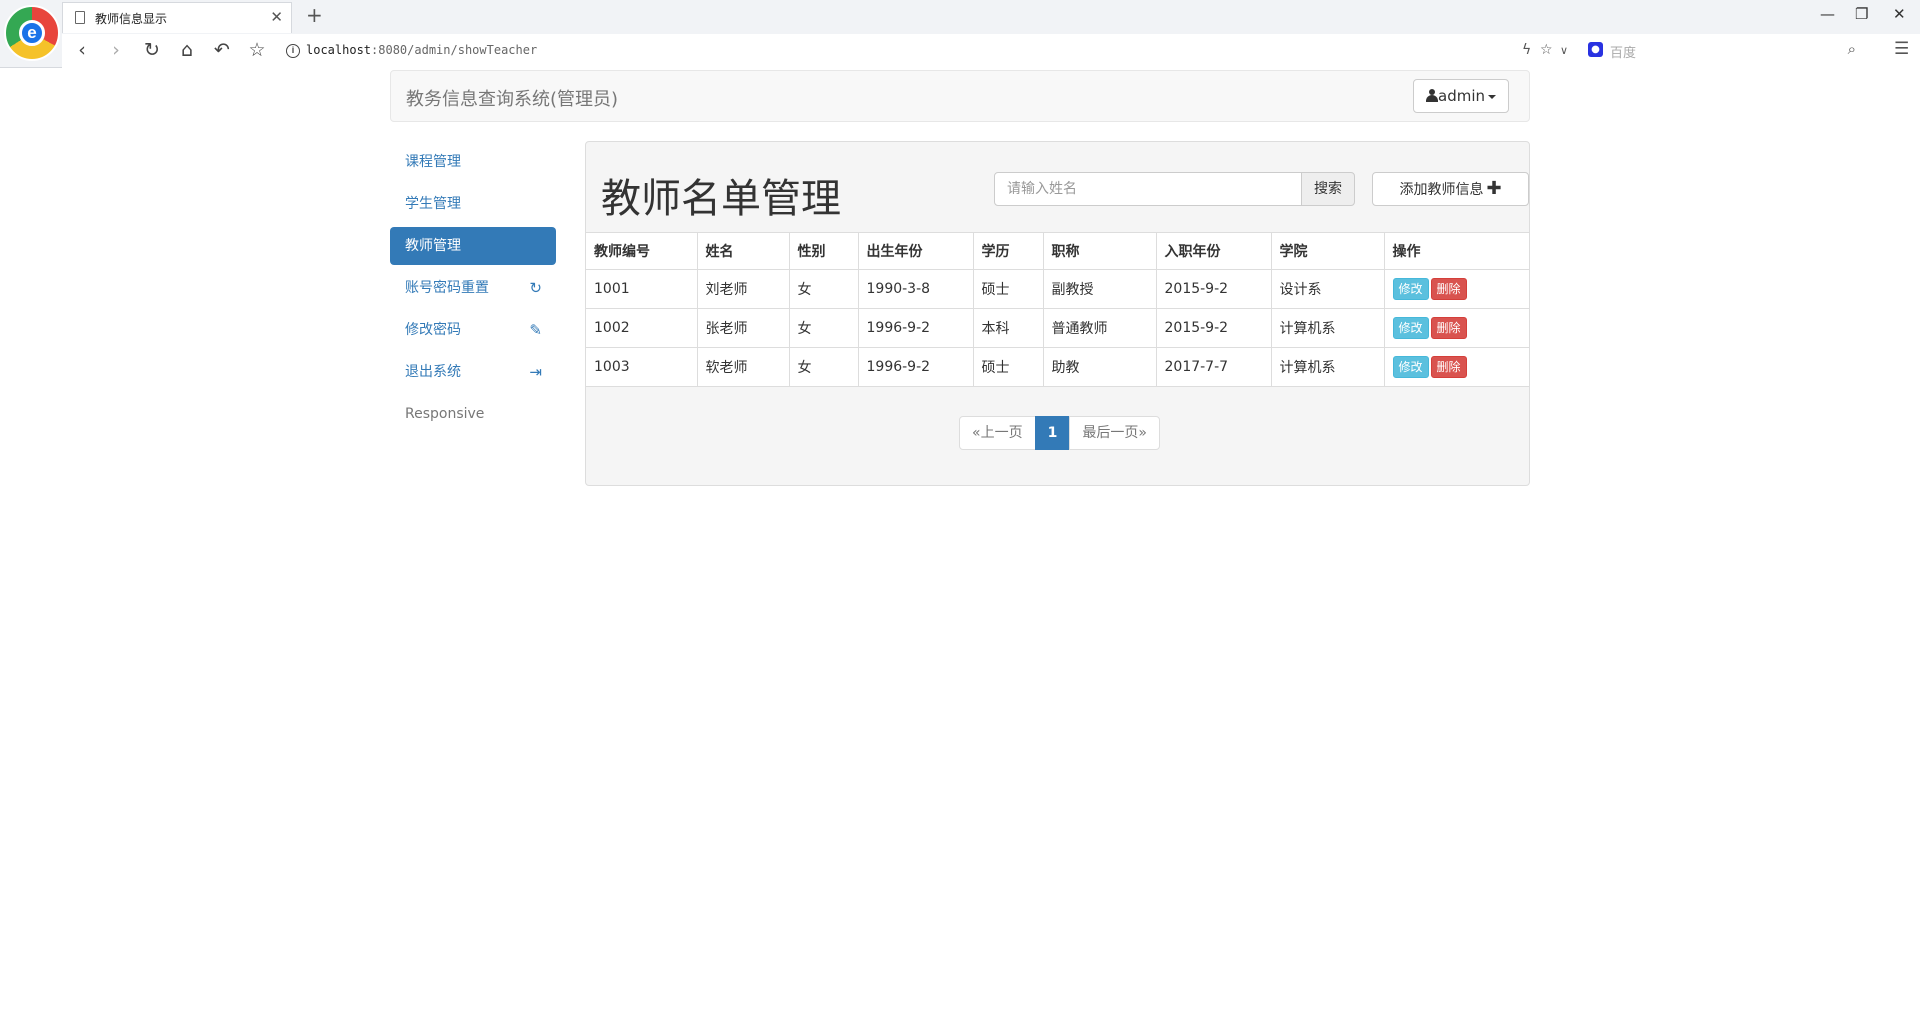  I want to click on sidebar-item-students: 学生管理, so click(473, 204).